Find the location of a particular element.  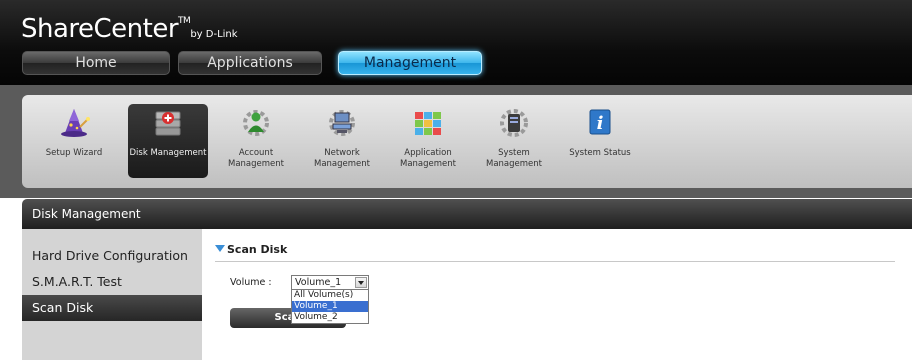

tool-label: Application Management is located at coordinates (428, 158).